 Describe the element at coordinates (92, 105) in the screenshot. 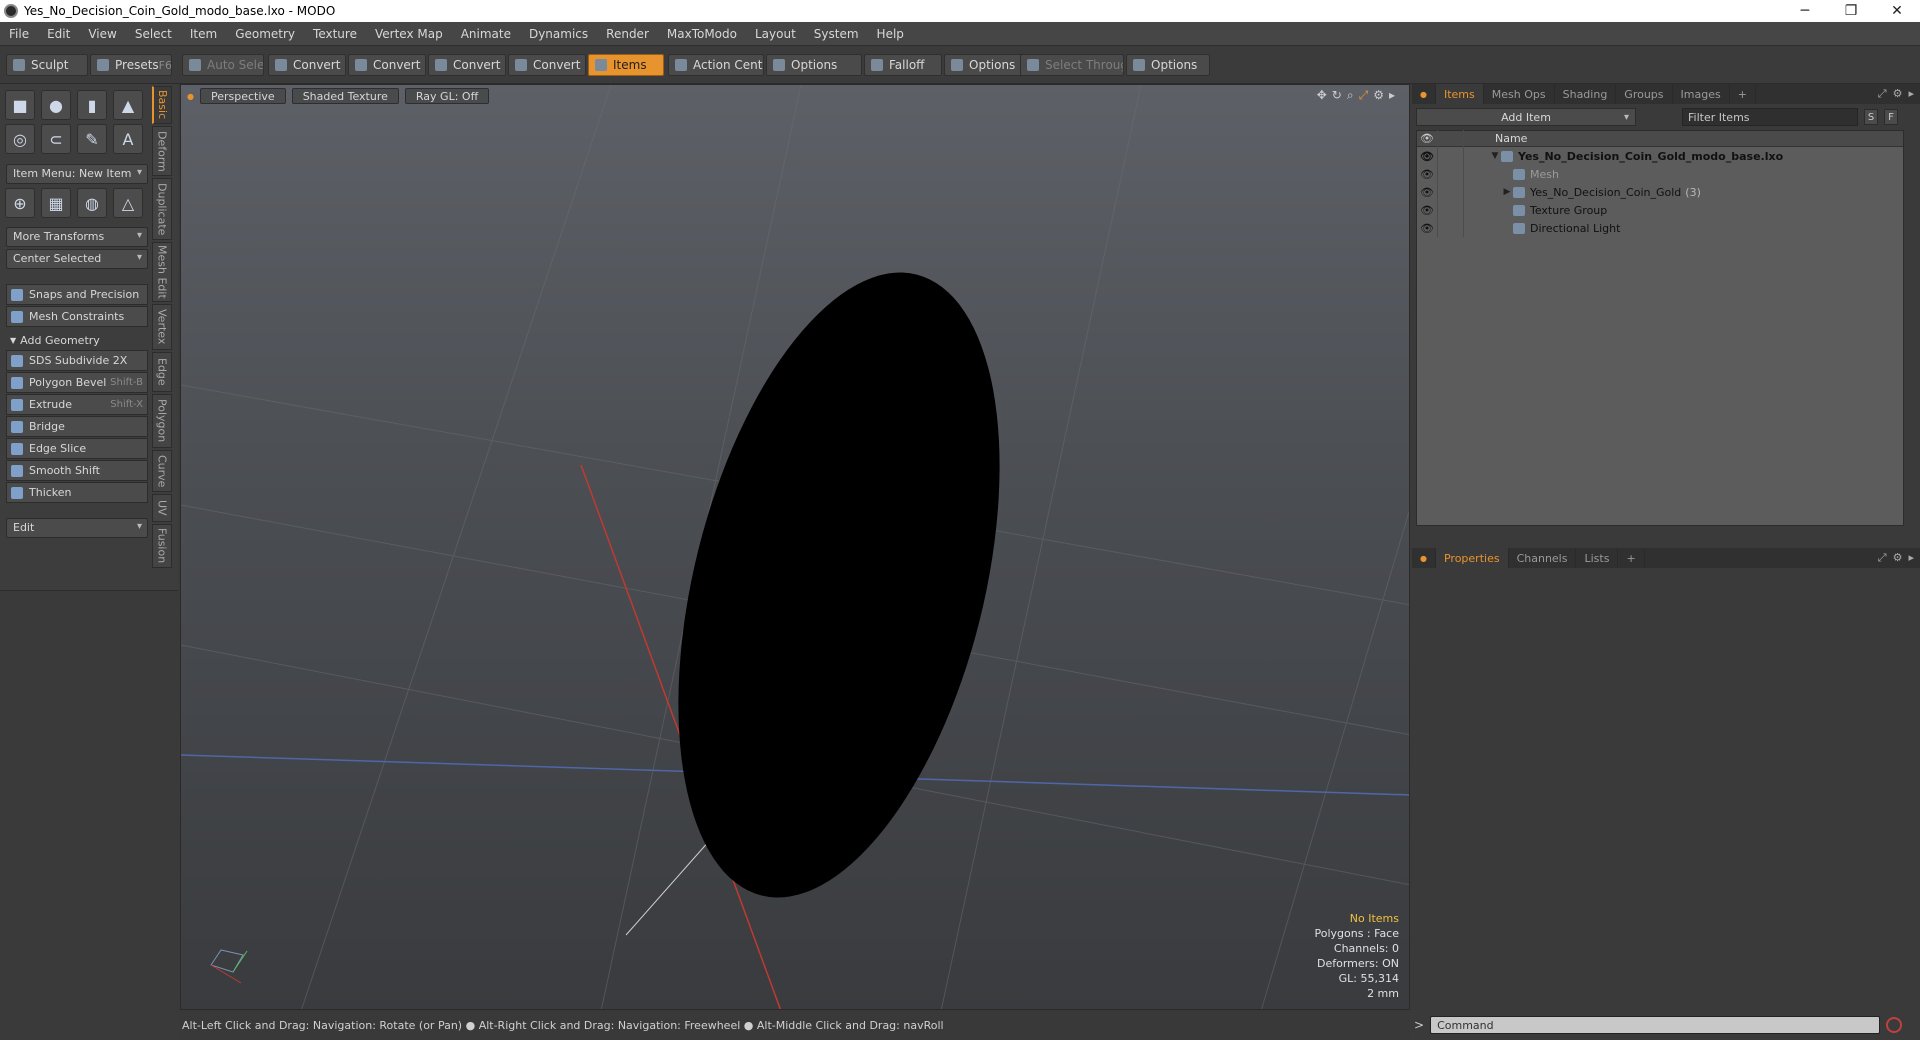

I see `cylinder-icon: ▮` at that location.